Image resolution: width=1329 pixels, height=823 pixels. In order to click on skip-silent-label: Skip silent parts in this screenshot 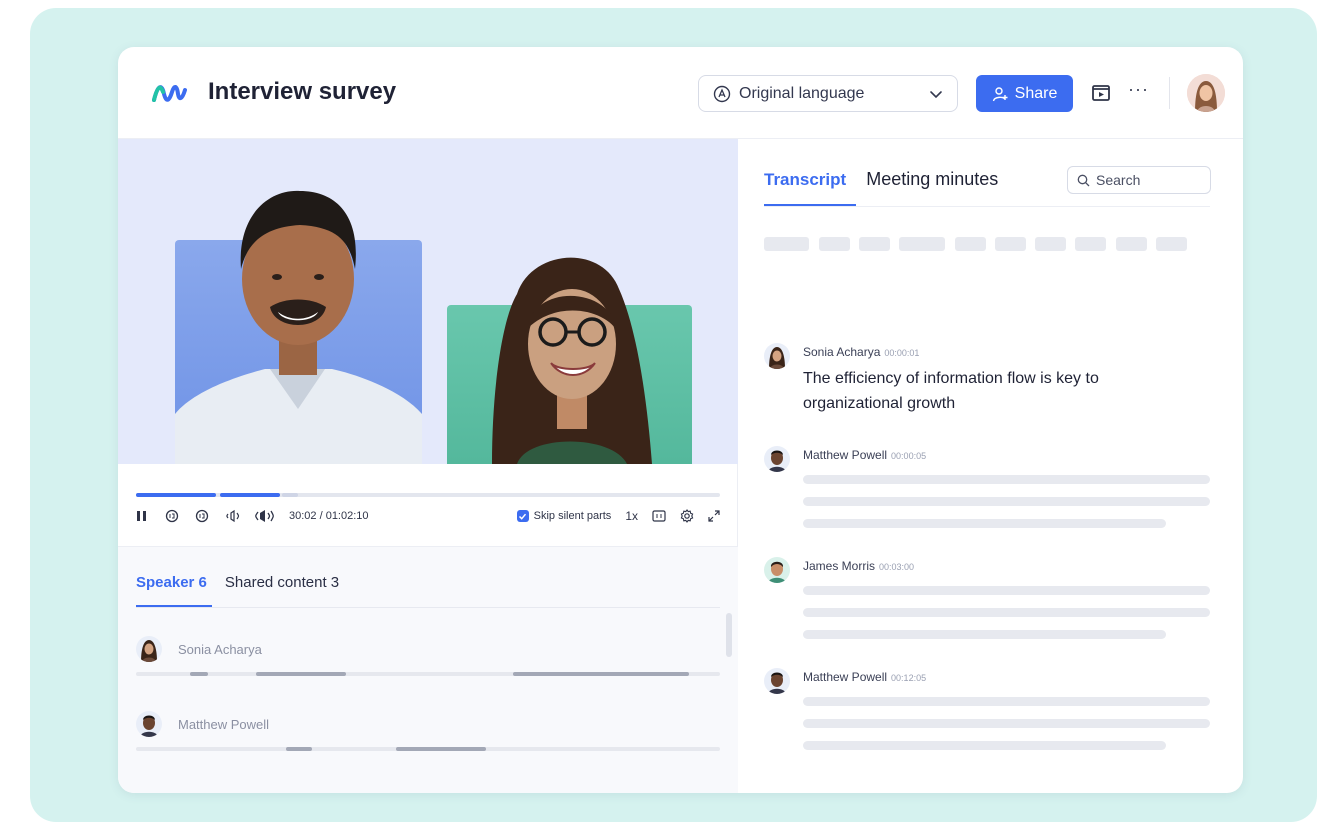, I will do `click(572, 516)`.